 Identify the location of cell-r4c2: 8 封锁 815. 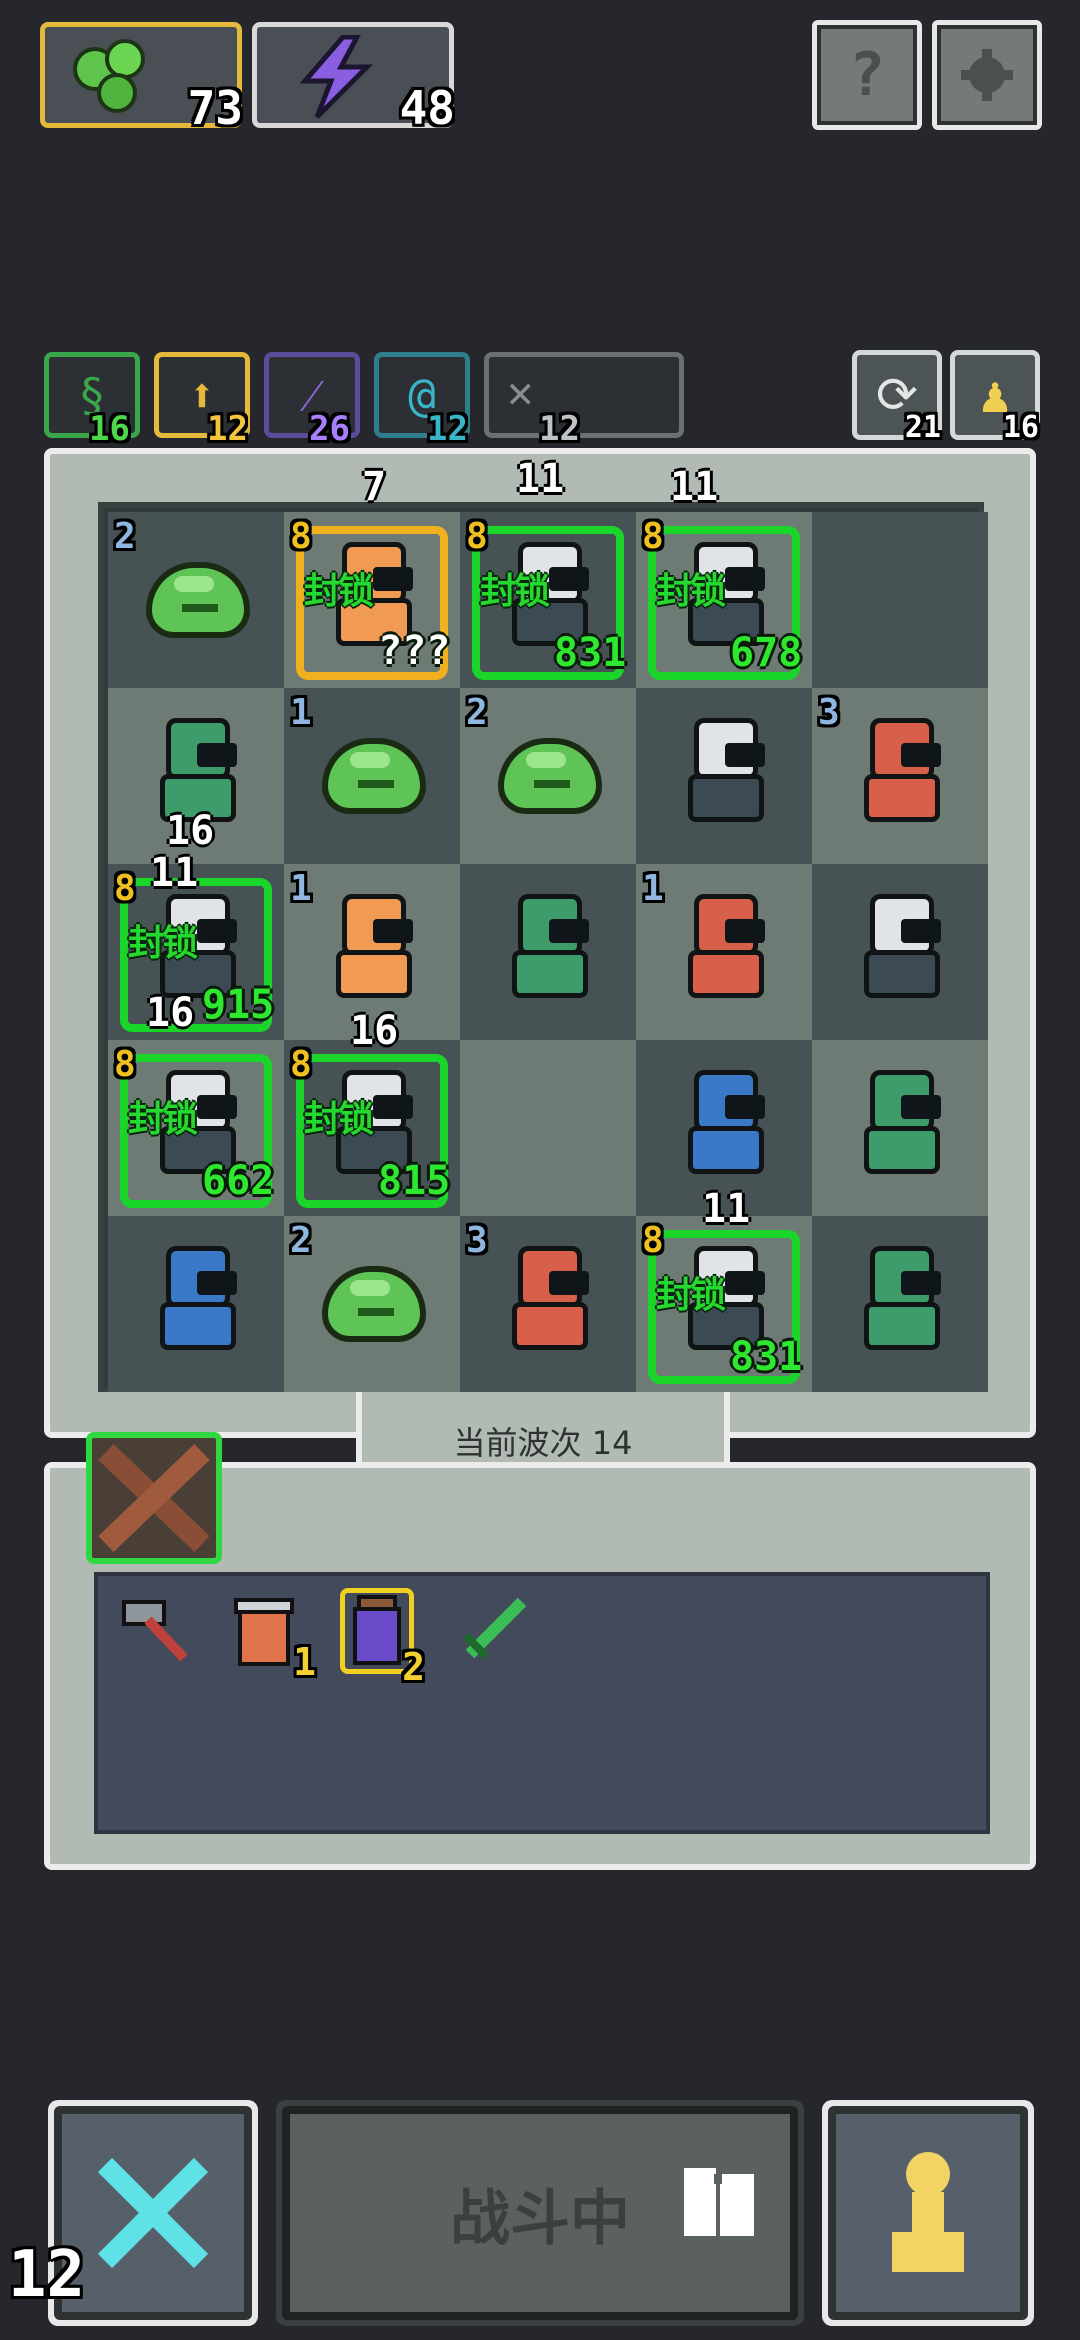
(372, 1128).